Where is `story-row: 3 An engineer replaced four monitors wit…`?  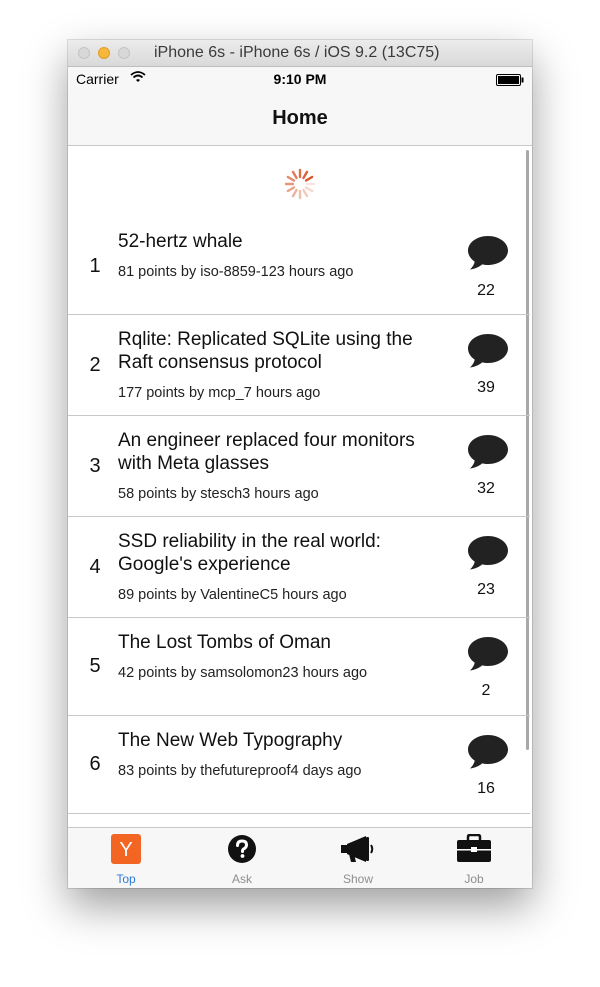 story-row: 3 An engineer replaced four monitors wit… is located at coordinates (299, 466).